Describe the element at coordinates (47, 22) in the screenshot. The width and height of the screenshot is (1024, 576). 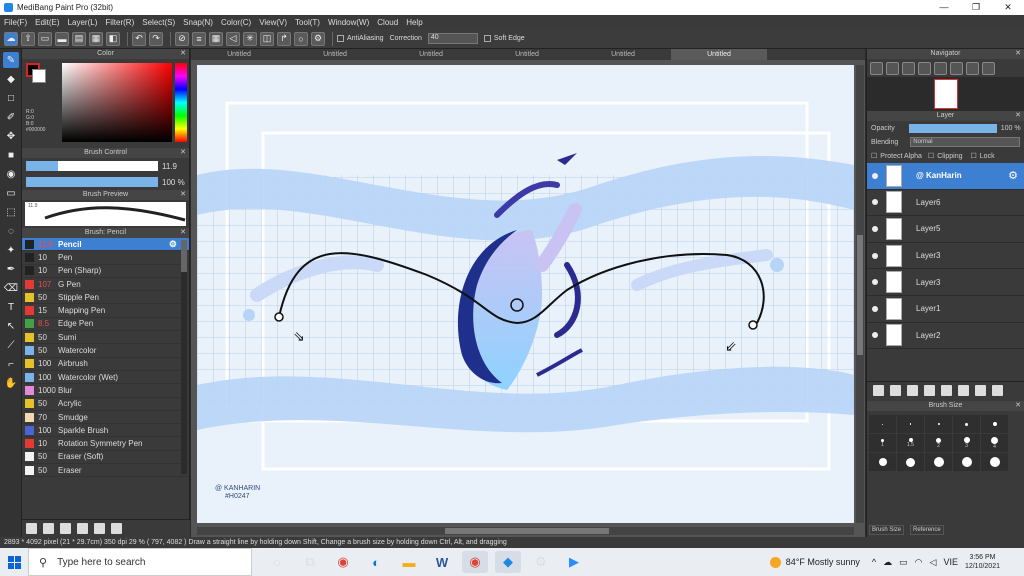
I see `menu-edit: Edit(E)` at that location.